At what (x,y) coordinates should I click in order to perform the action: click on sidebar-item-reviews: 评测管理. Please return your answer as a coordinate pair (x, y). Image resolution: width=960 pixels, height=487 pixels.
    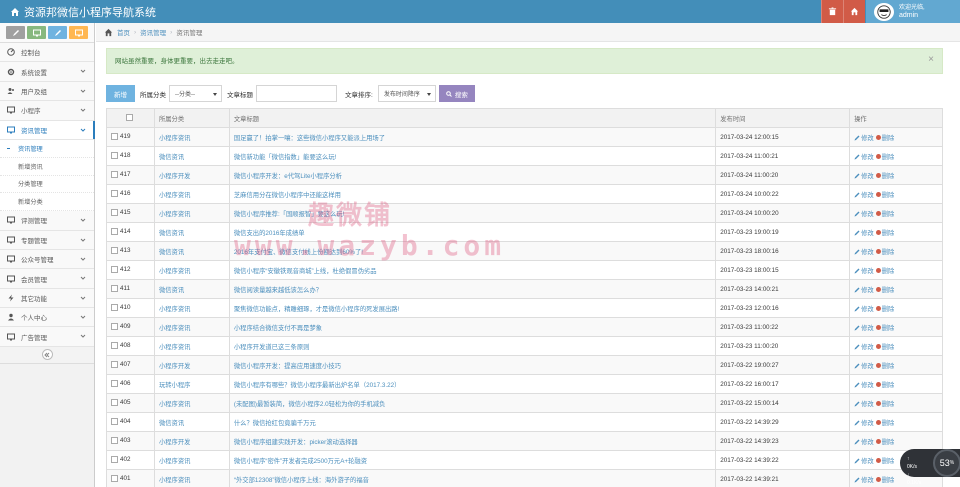
    Looking at the image, I should click on (47, 221).